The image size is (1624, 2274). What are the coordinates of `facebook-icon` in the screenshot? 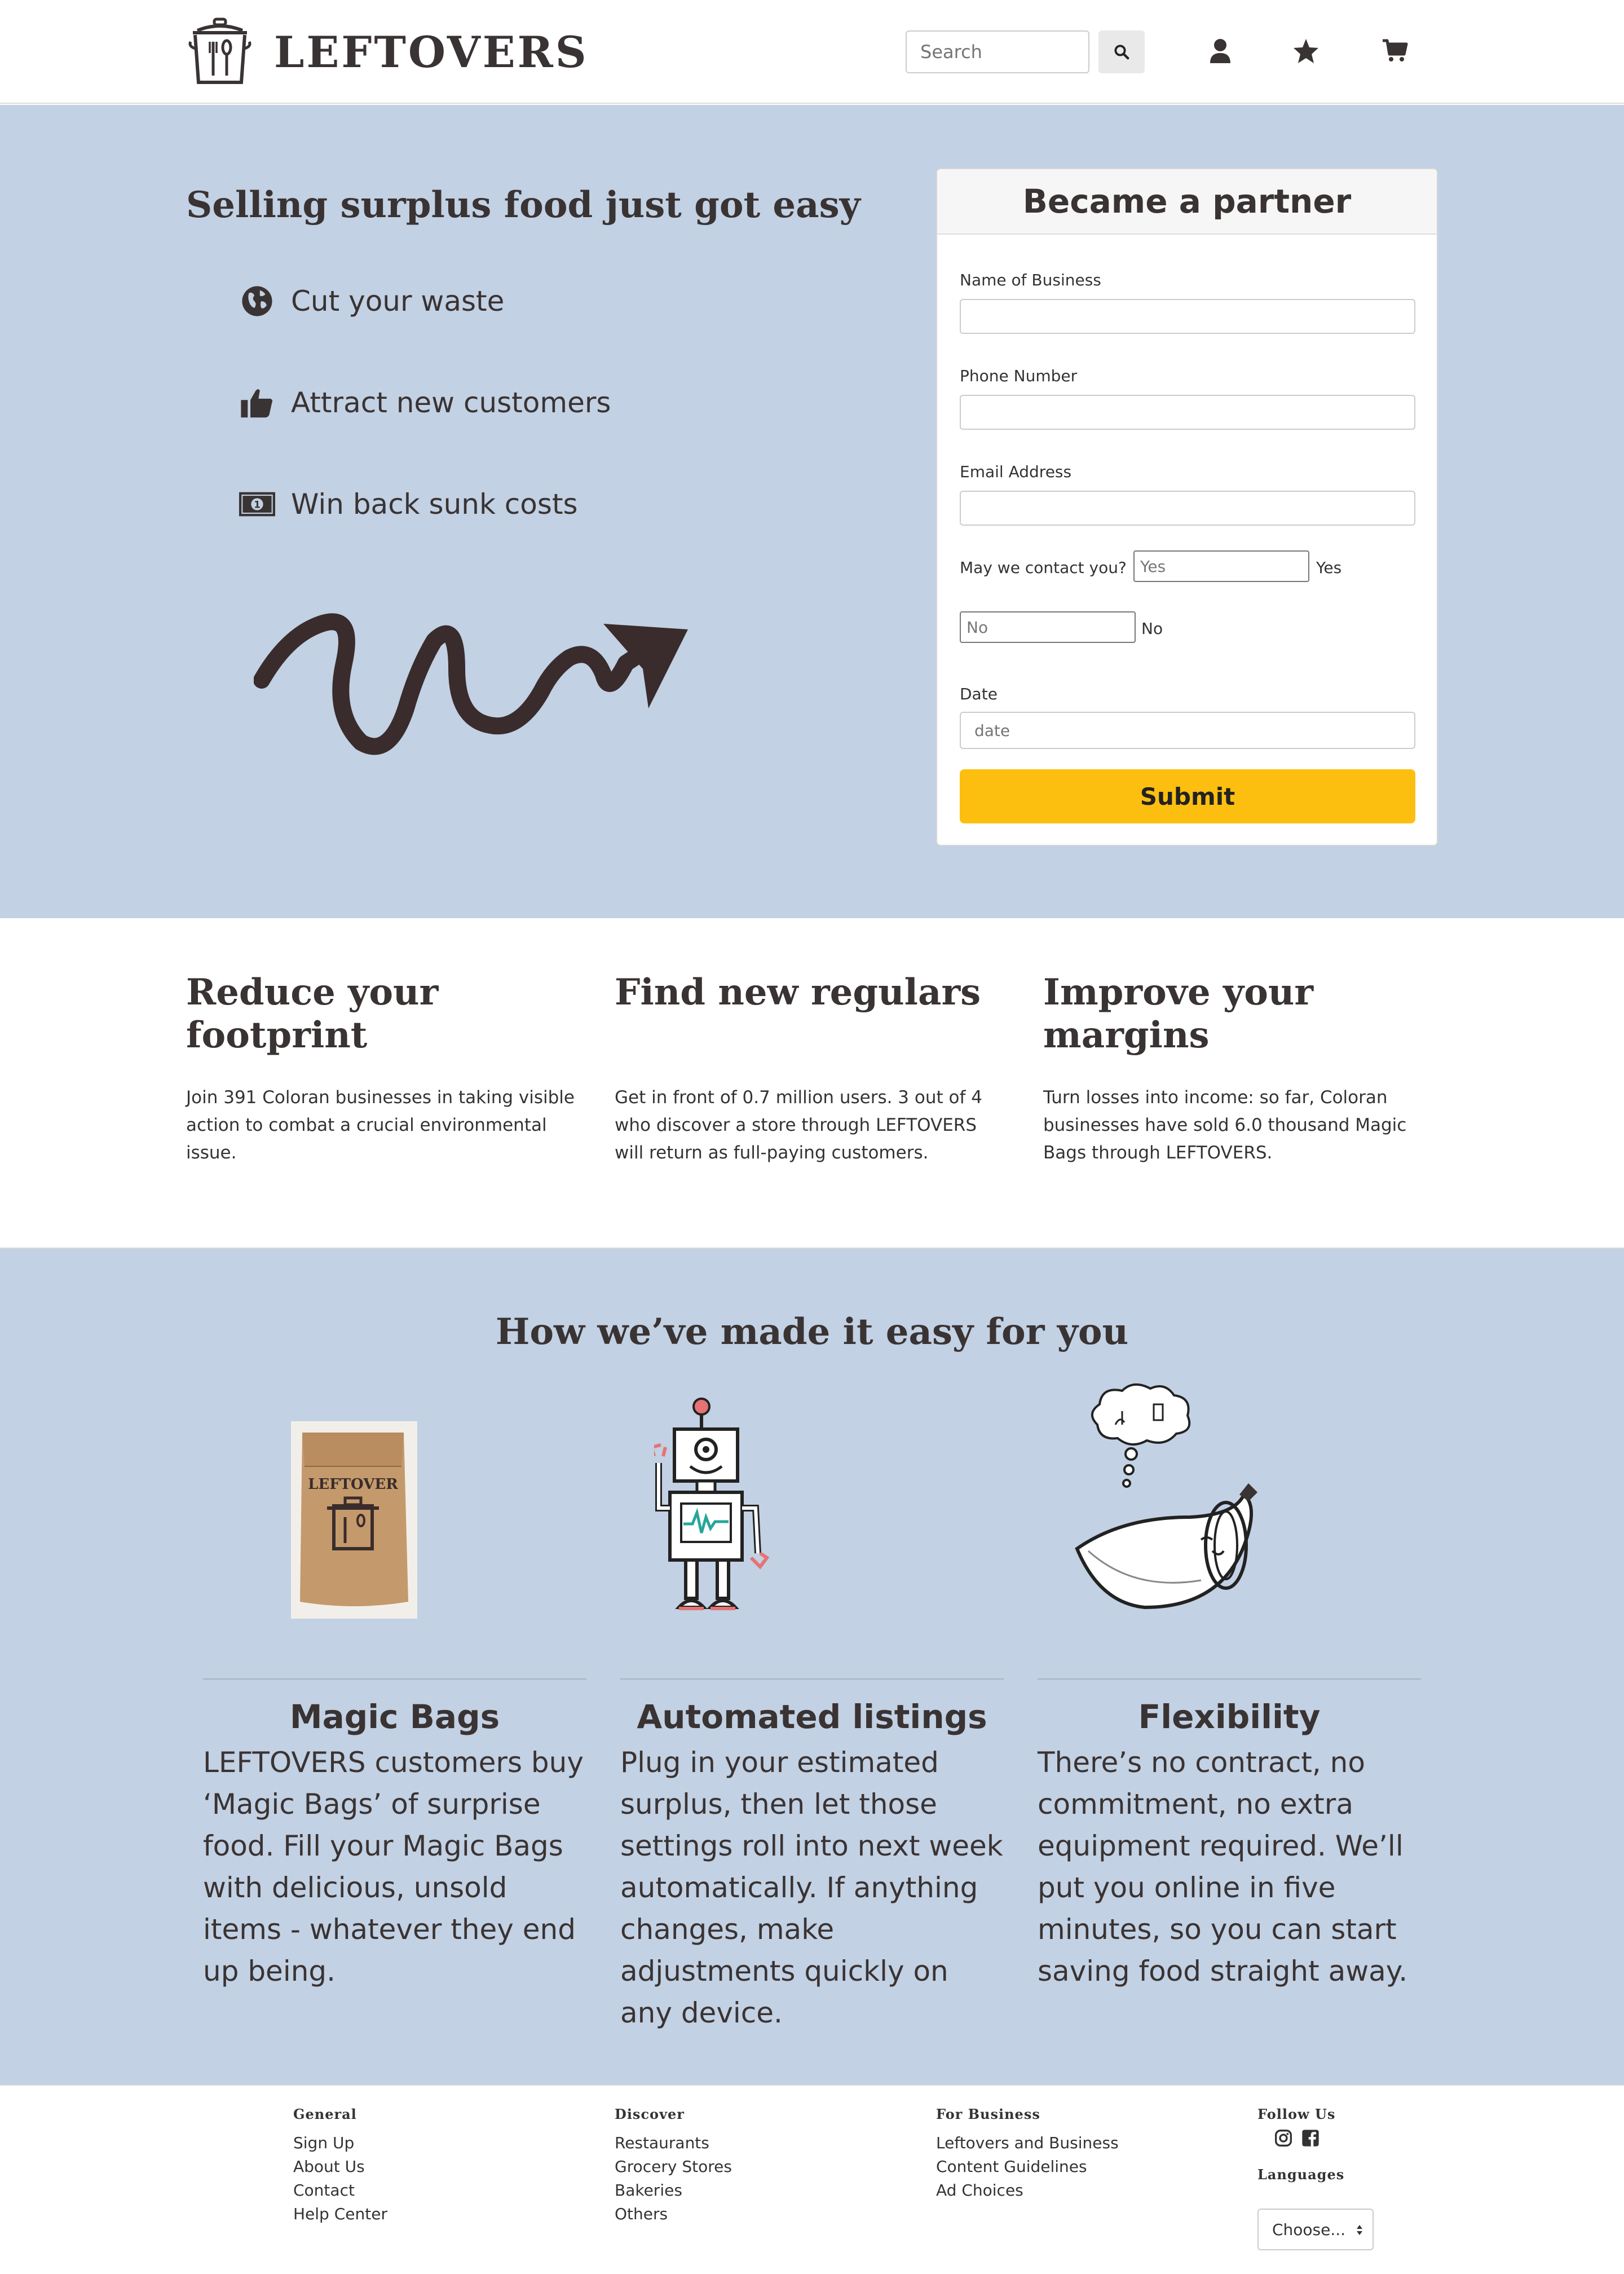 It's located at (1310, 2138).